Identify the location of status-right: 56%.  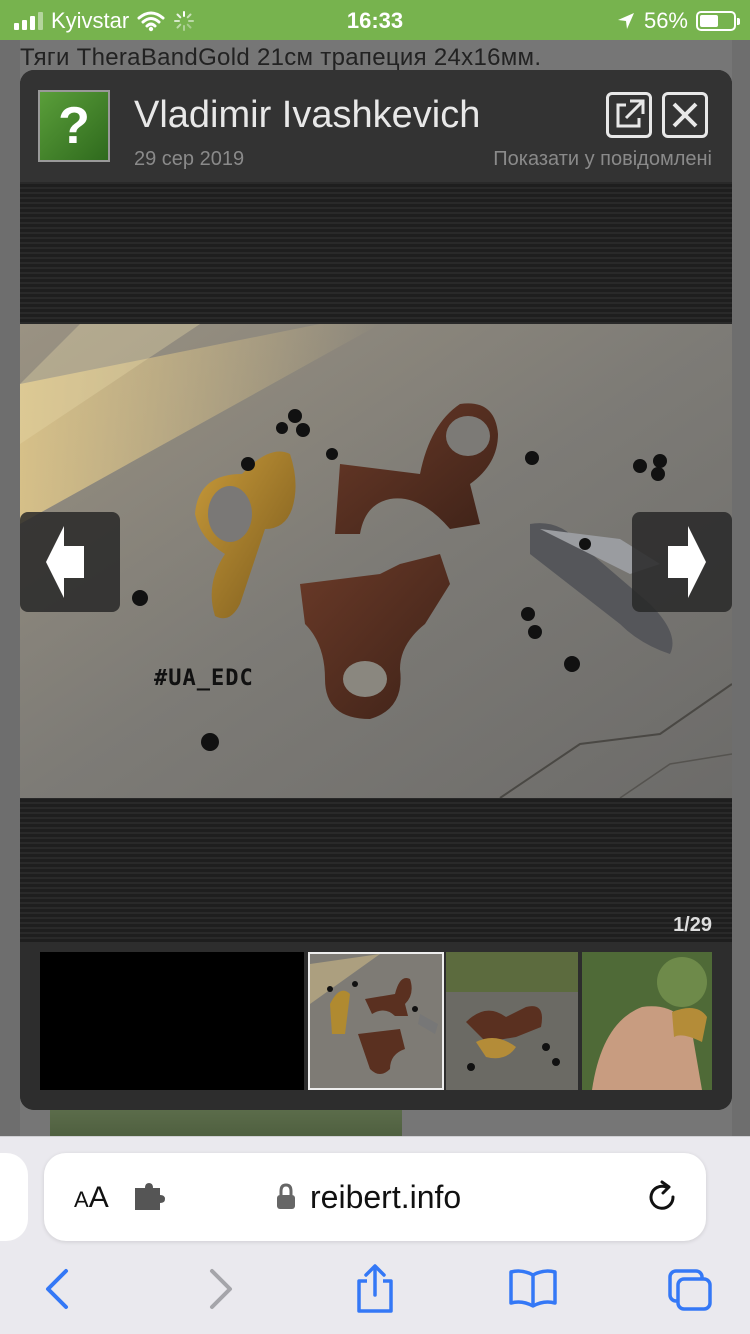
(678, 21).